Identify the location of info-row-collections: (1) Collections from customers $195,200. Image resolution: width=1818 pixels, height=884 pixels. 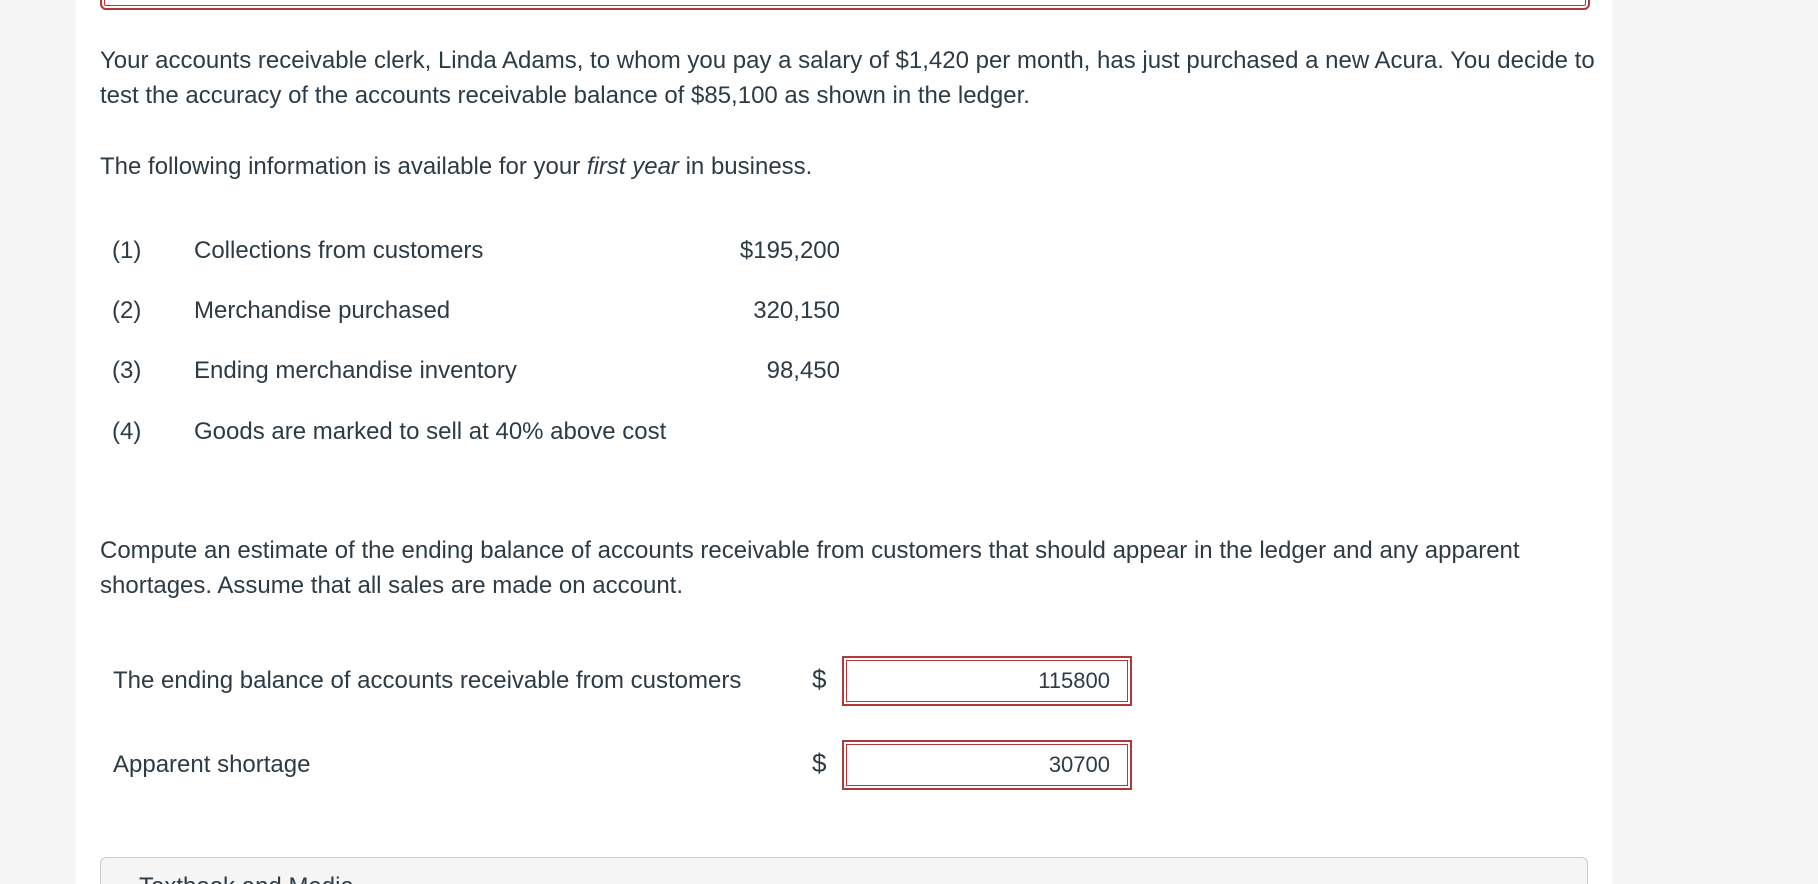
(470, 251).